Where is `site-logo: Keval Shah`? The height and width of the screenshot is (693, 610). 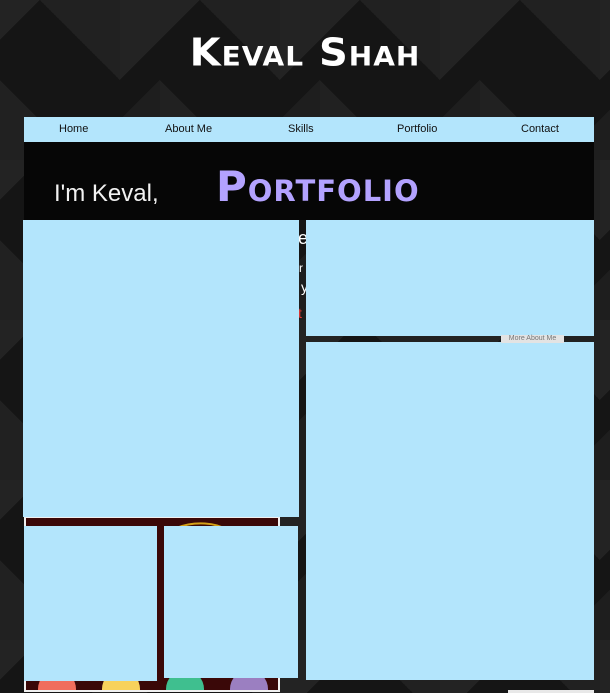
site-logo: Keval Shah is located at coordinates (305, 53).